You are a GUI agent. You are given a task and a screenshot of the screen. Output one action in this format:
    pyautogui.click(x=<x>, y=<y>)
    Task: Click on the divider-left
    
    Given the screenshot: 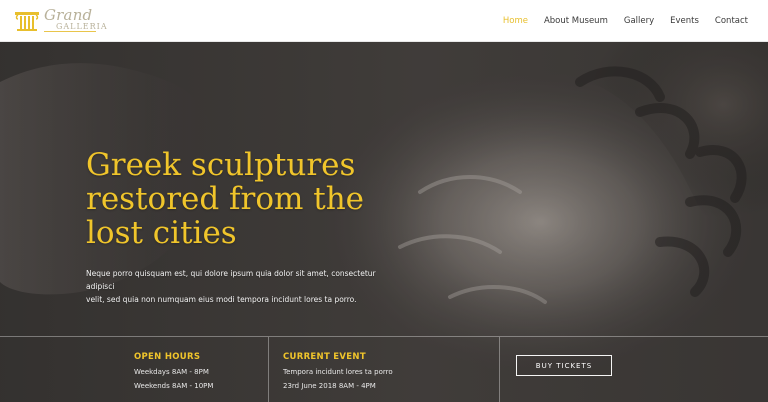 What is the action you would take?
    pyautogui.click(x=268, y=369)
    